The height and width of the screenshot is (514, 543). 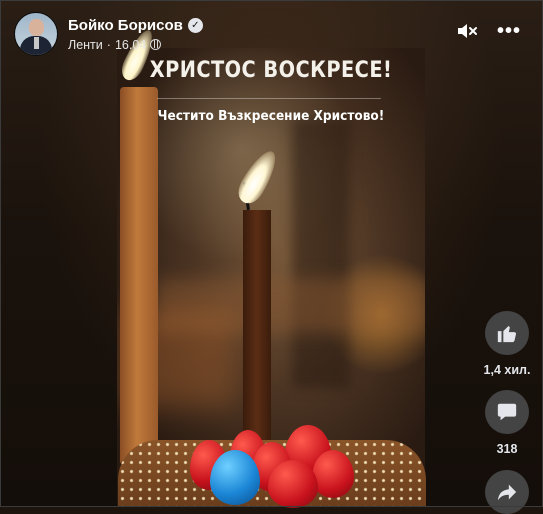 What do you see at coordinates (156, 44) in the screenshot?
I see `globe-icon` at bounding box center [156, 44].